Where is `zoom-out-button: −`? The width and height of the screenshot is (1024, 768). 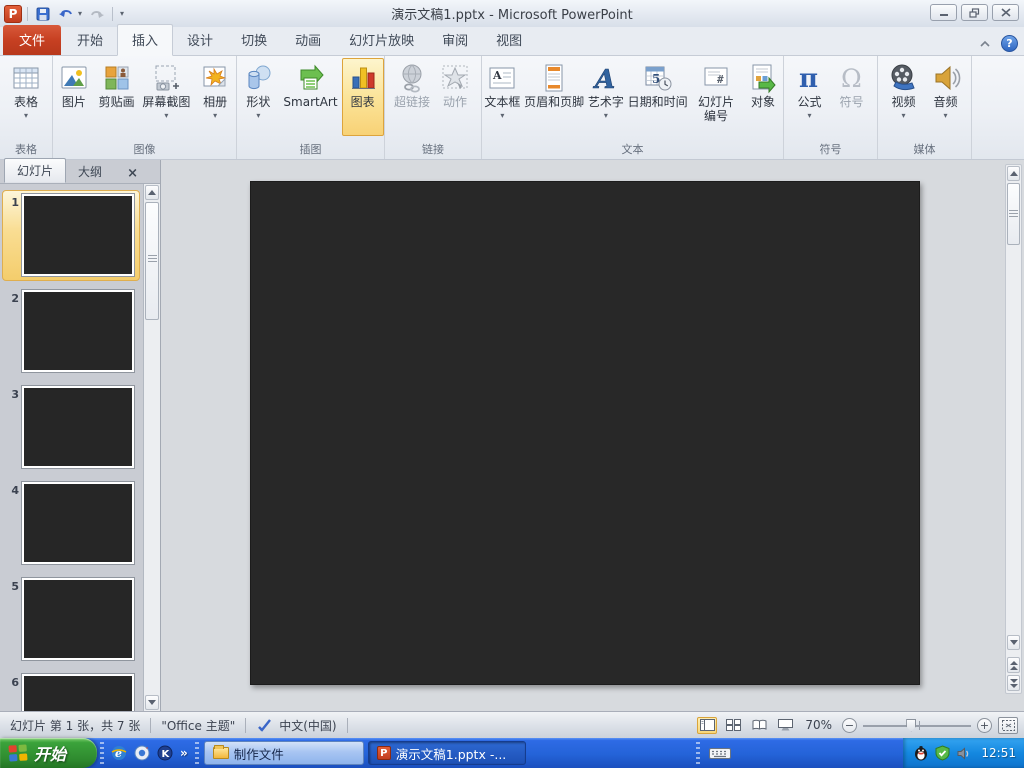 zoom-out-button: − is located at coordinates (849, 725).